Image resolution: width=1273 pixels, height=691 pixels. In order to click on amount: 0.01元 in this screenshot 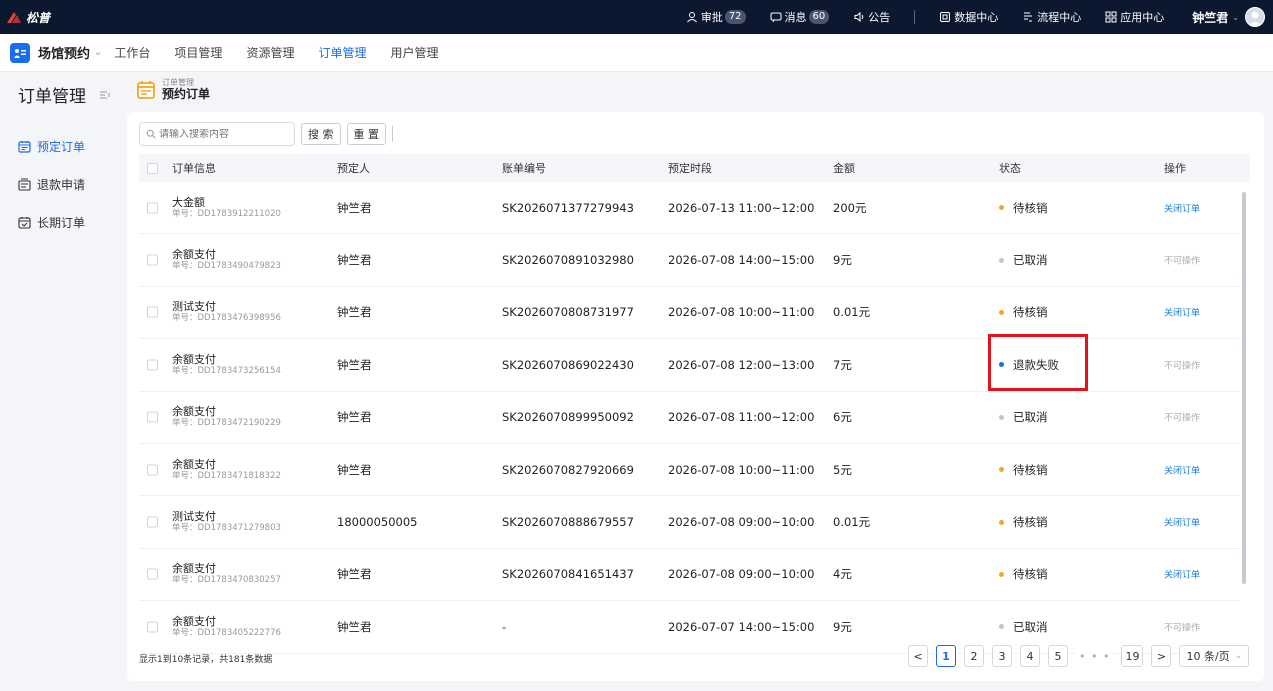, I will do `click(852, 522)`.